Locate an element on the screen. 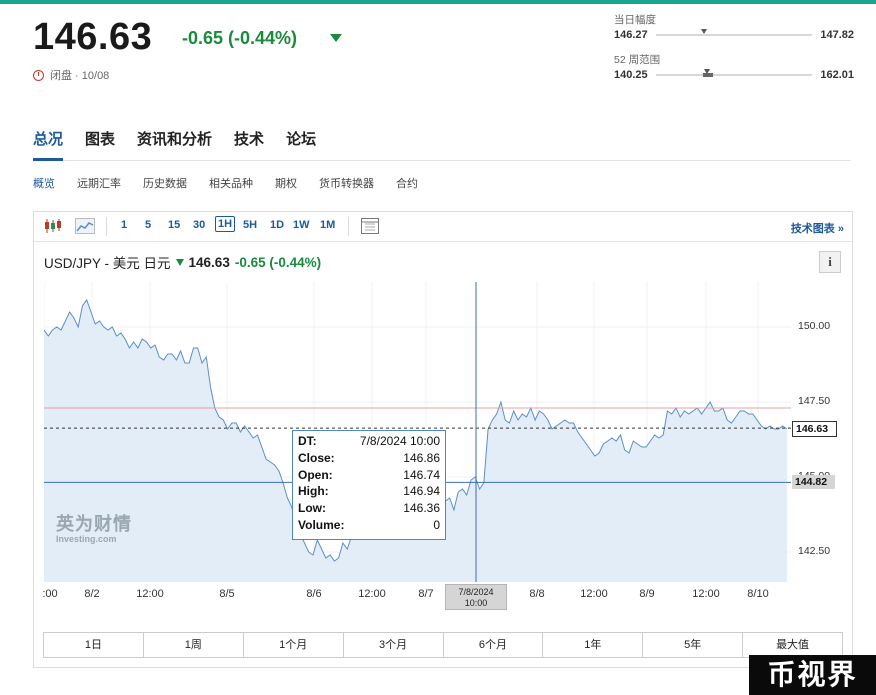 This screenshot has width=876, height=695. crosshair-time-text: 10:00 is located at coordinates (476, 603).